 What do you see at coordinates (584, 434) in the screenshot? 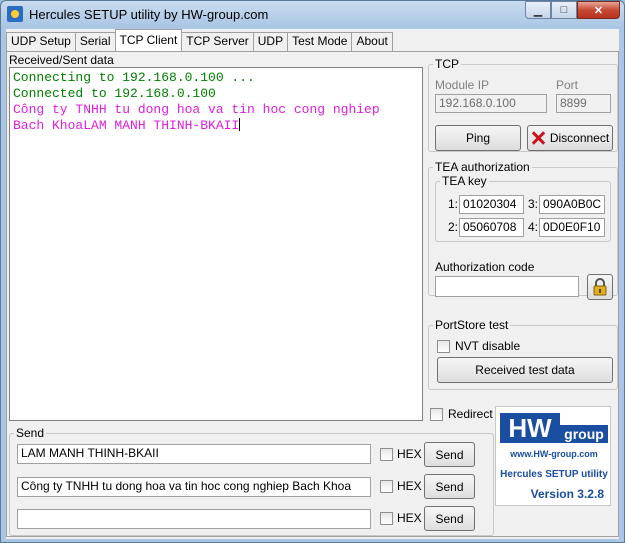
I see `logo-group: group` at bounding box center [584, 434].